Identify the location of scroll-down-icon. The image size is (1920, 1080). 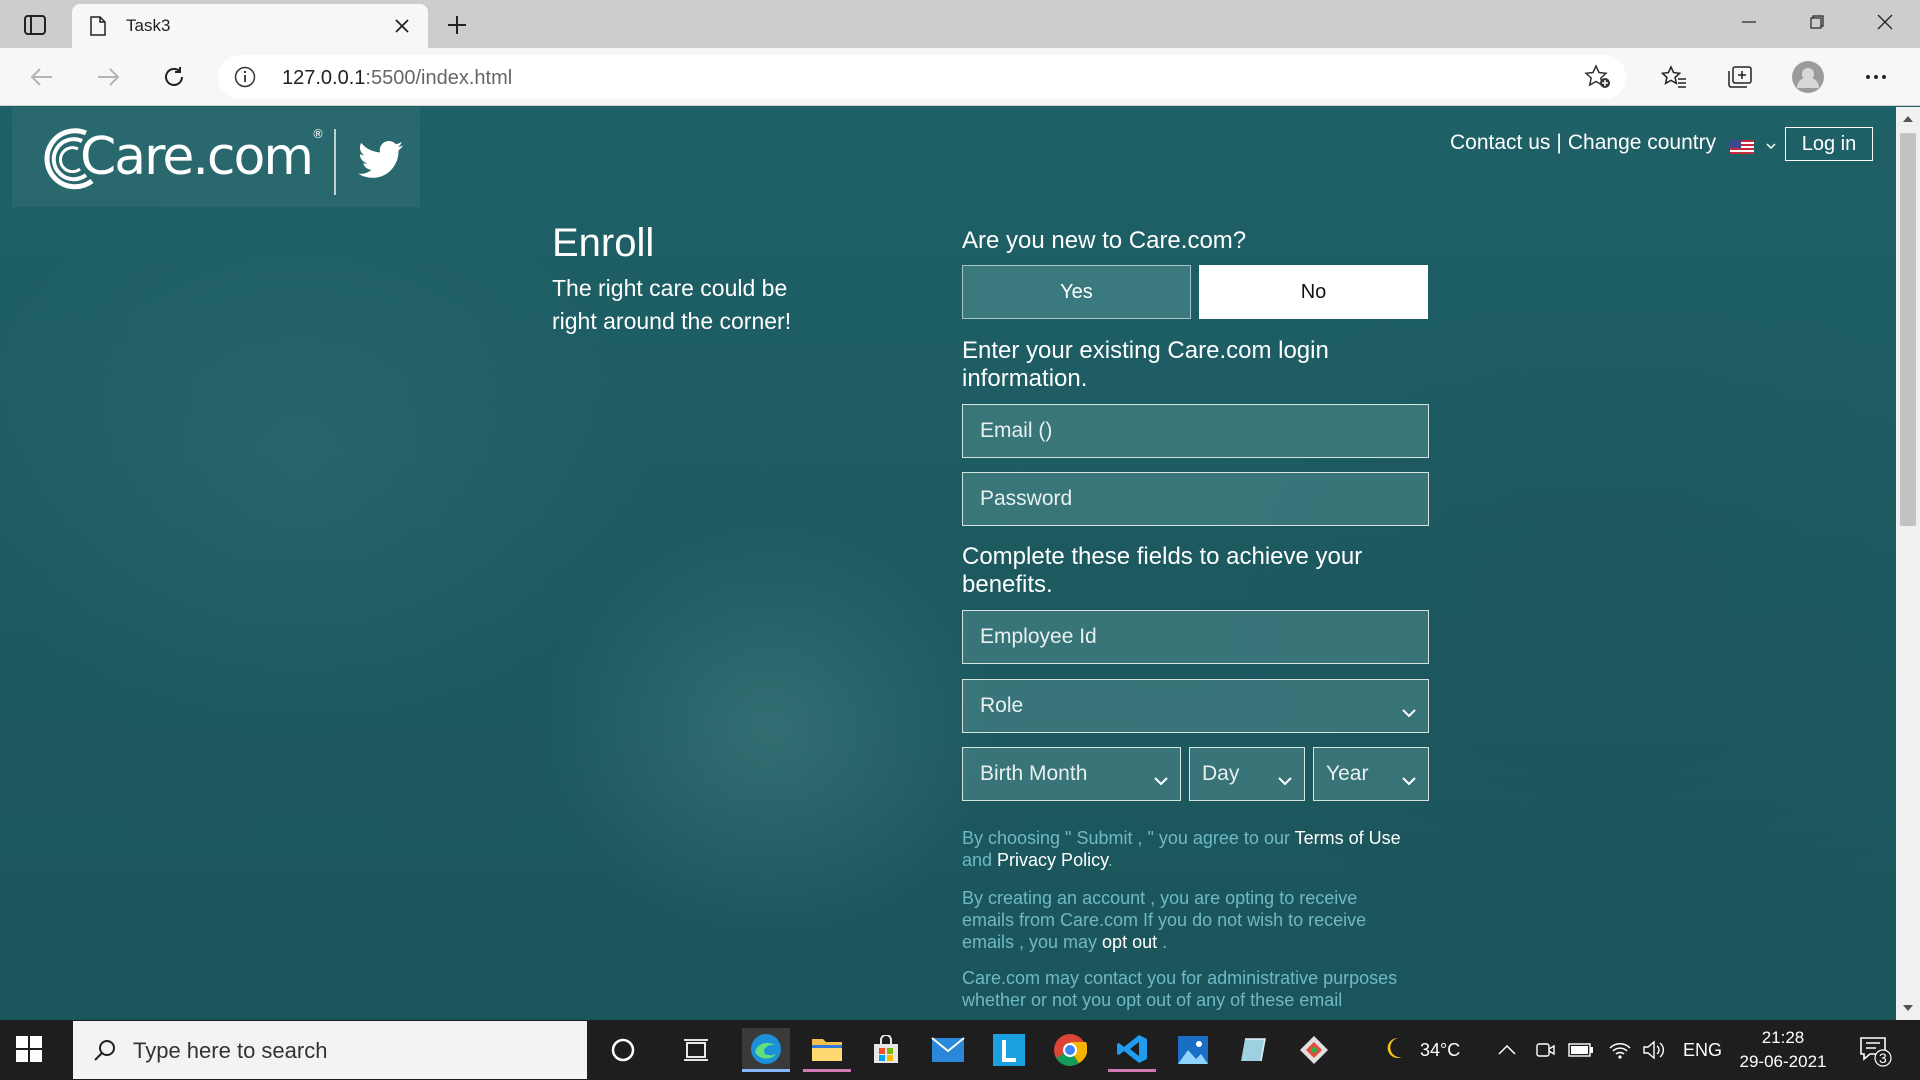
(1908, 1008).